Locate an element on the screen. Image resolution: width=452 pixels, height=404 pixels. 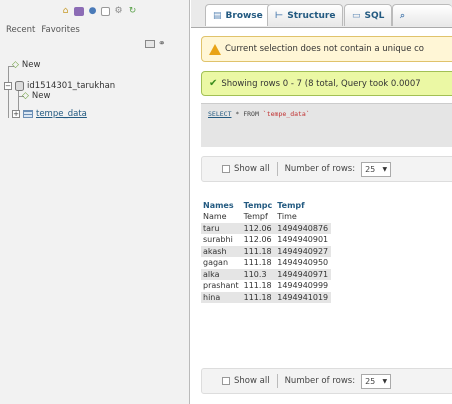
tab-sql: ▭ SQL is located at coordinates (368, 15).